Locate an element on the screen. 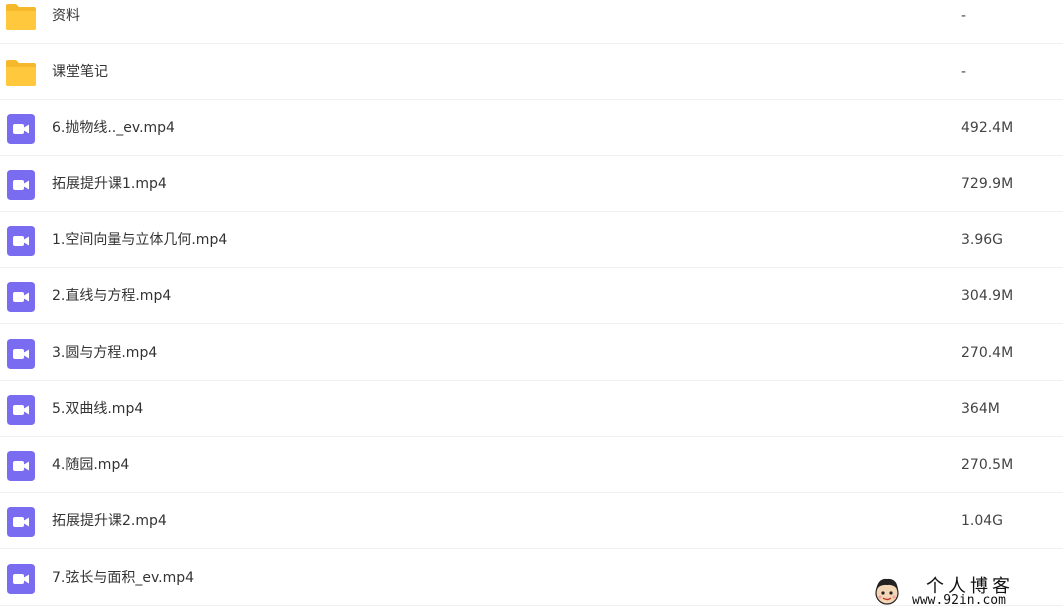  file-row: 课堂笔记 - is located at coordinates (531, 72).